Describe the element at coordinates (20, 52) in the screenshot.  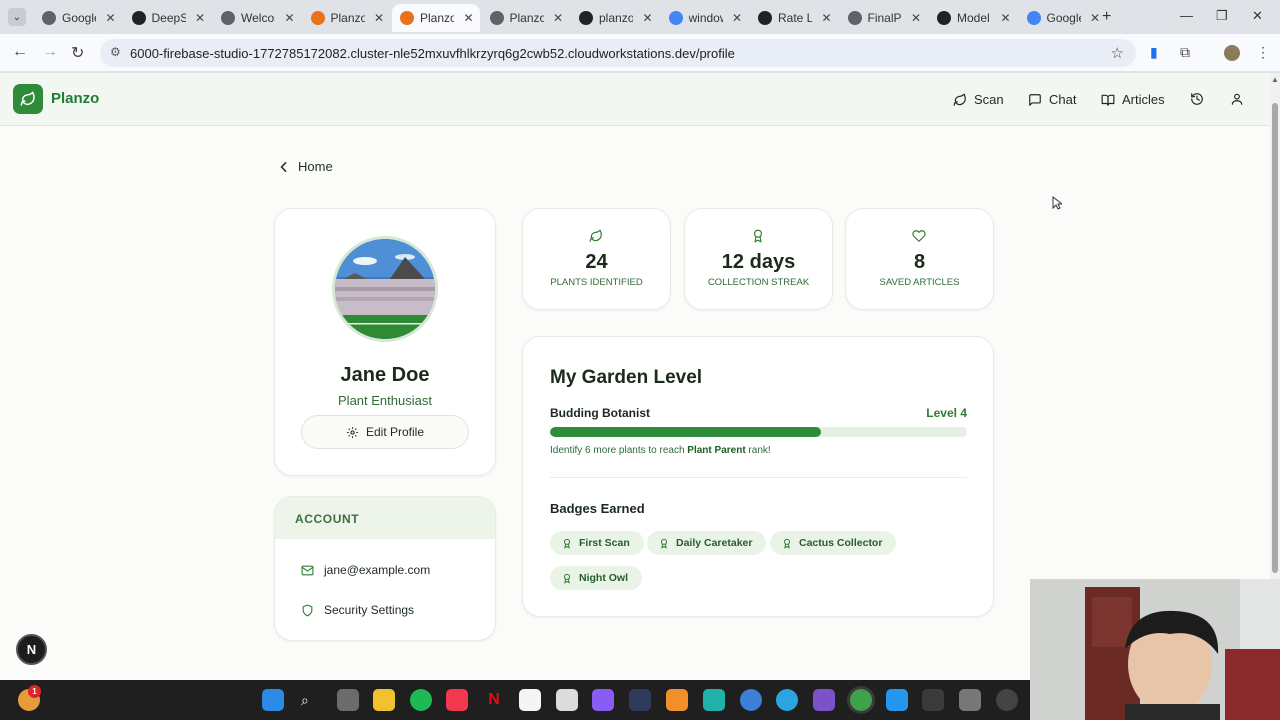
I see `back-icon: ←` at that location.